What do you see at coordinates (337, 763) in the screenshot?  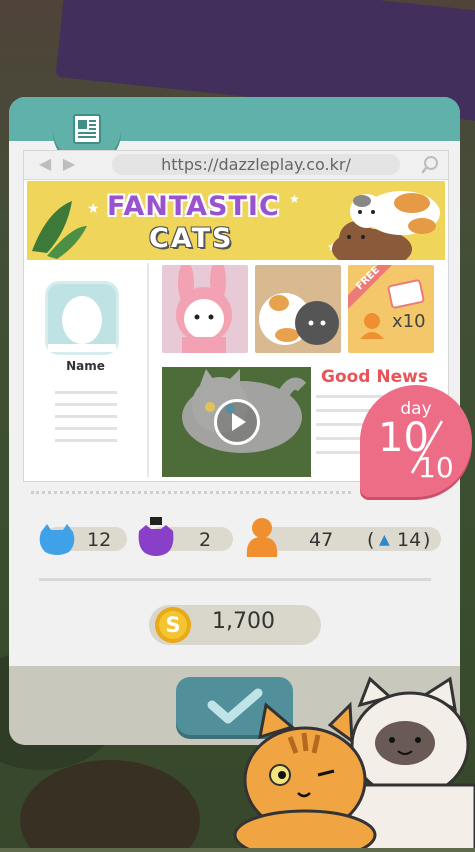 I see `mascot-cats` at bounding box center [337, 763].